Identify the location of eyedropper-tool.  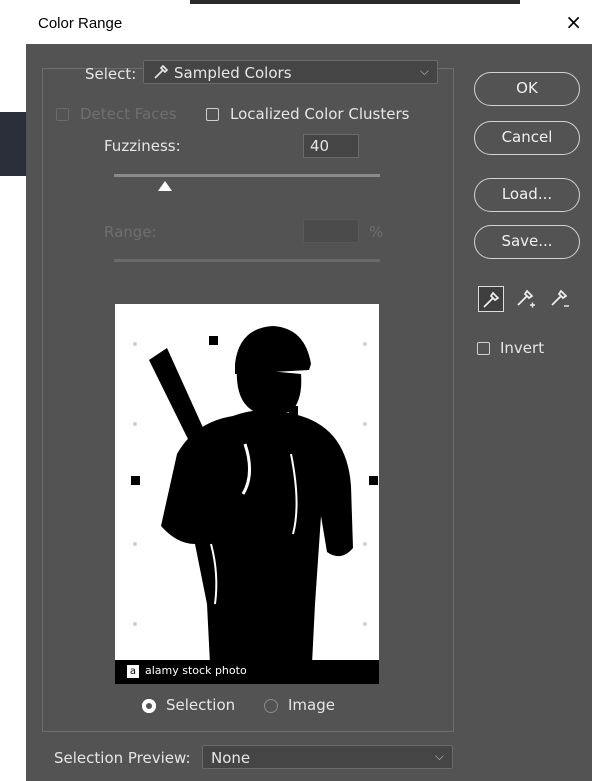
(491, 299).